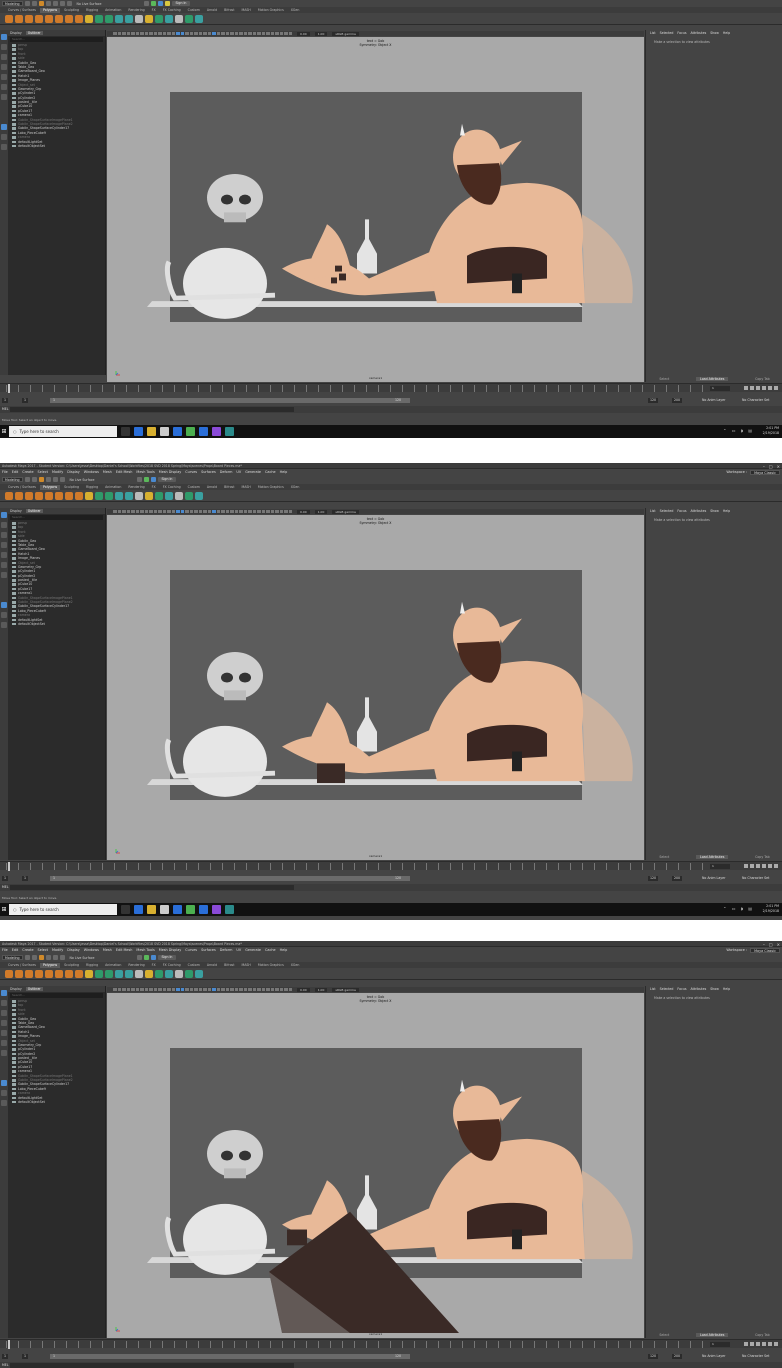 This screenshot has width=782, height=1368. Describe the element at coordinates (681, 989) in the screenshot. I see `attr-menu-focus: Focus` at that location.